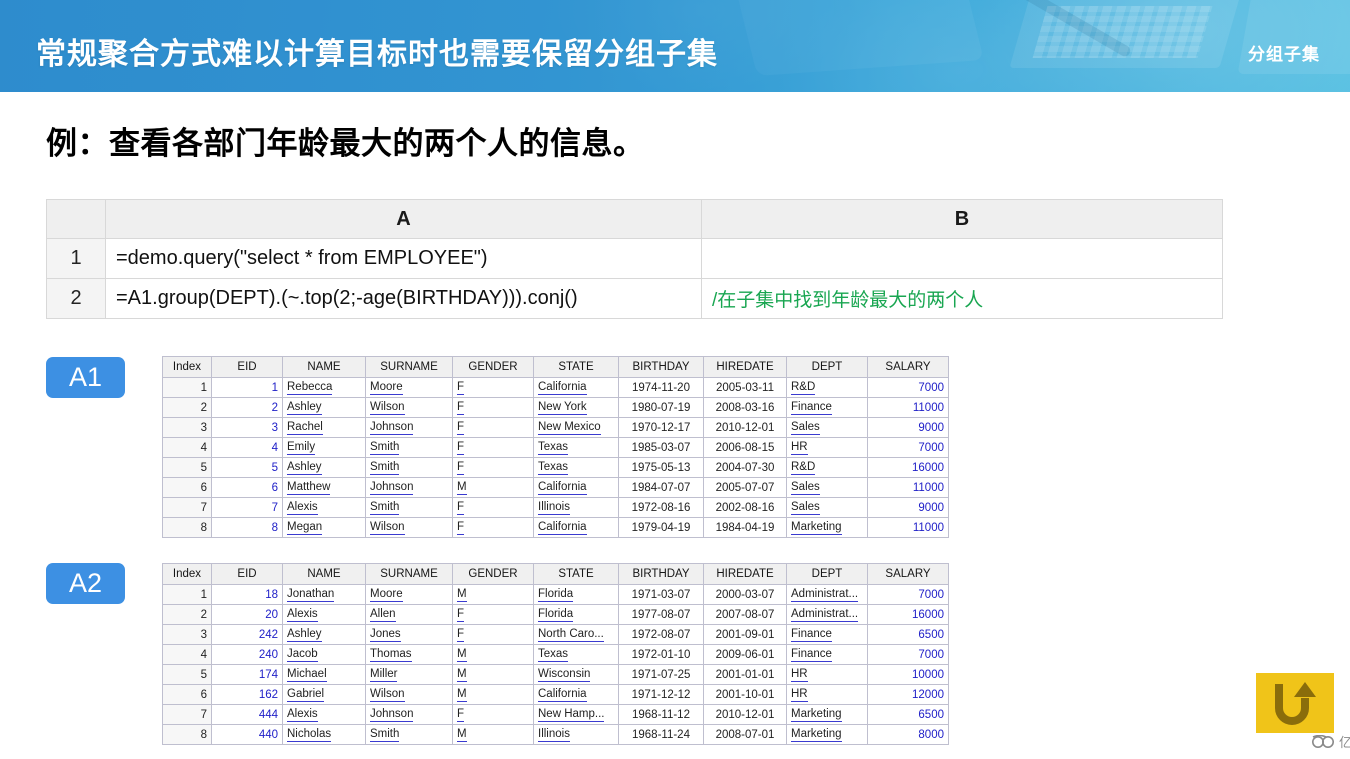 The width and height of the screenshot is (1350, 759). I want to click on grid-a2-cell-surname-1: Moore, so click(409, 594).